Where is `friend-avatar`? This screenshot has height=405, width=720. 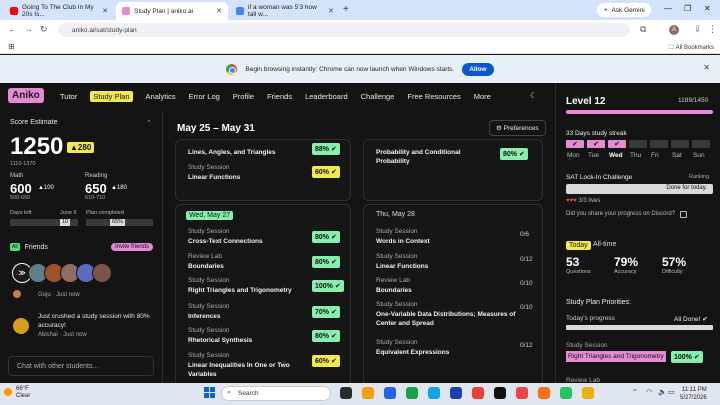 friend-avatar is located at coordinates (102, 273).